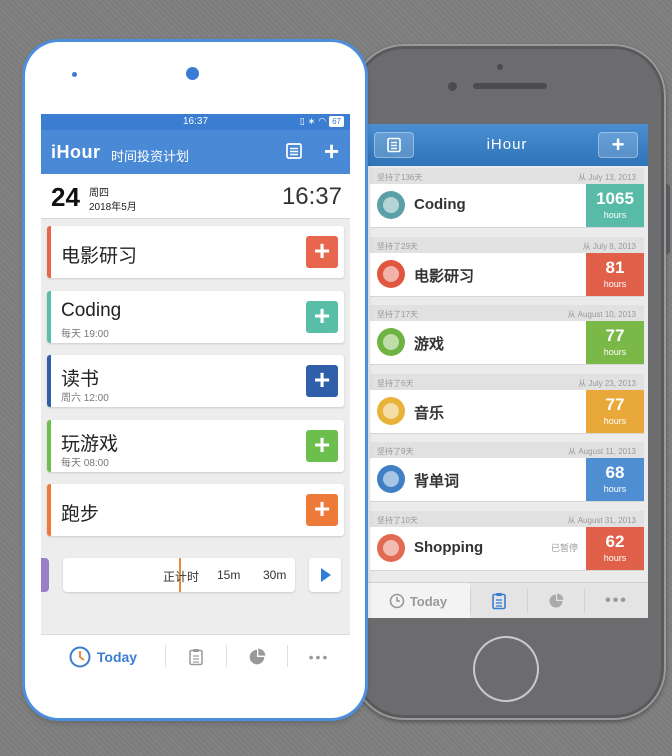 This screenshot has width=672, height=756. Describe the element at coordinates (195, 316) in the screenshot. I see `task-card: Coding 每天 19:00 +` at that location.